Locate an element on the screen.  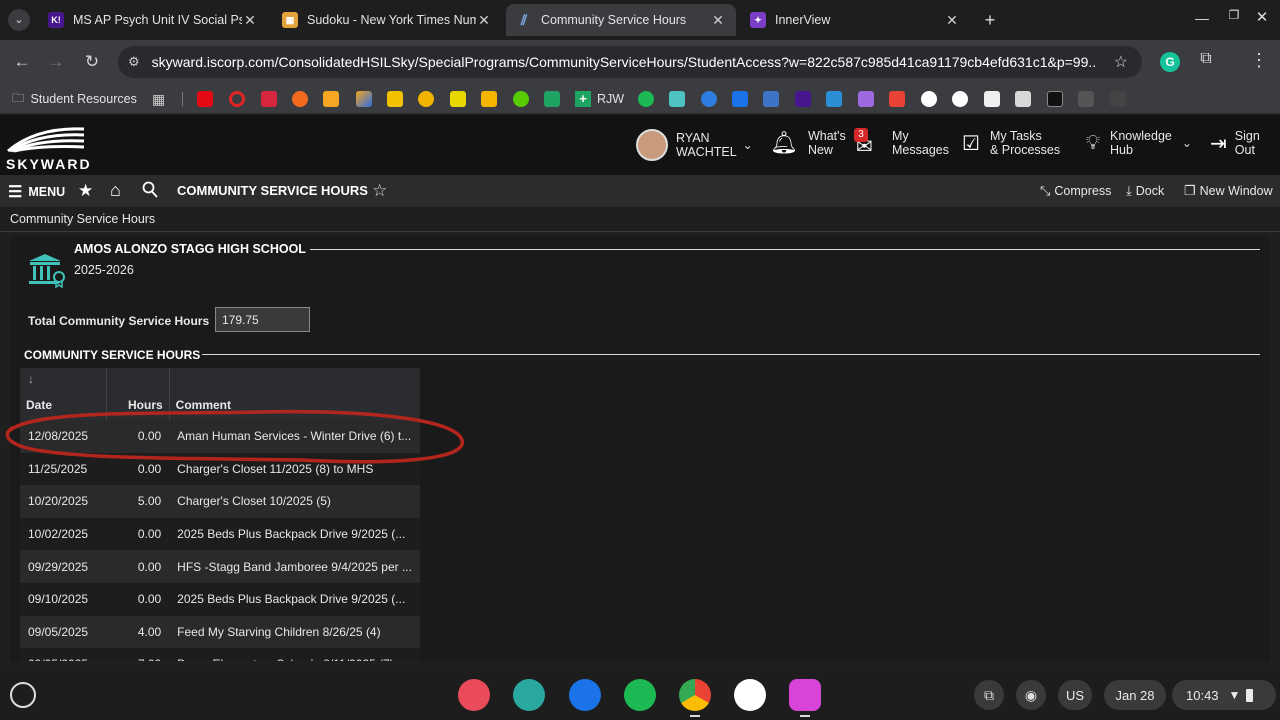
bookmark-dark-icon is located at coordinates (1055, 99).